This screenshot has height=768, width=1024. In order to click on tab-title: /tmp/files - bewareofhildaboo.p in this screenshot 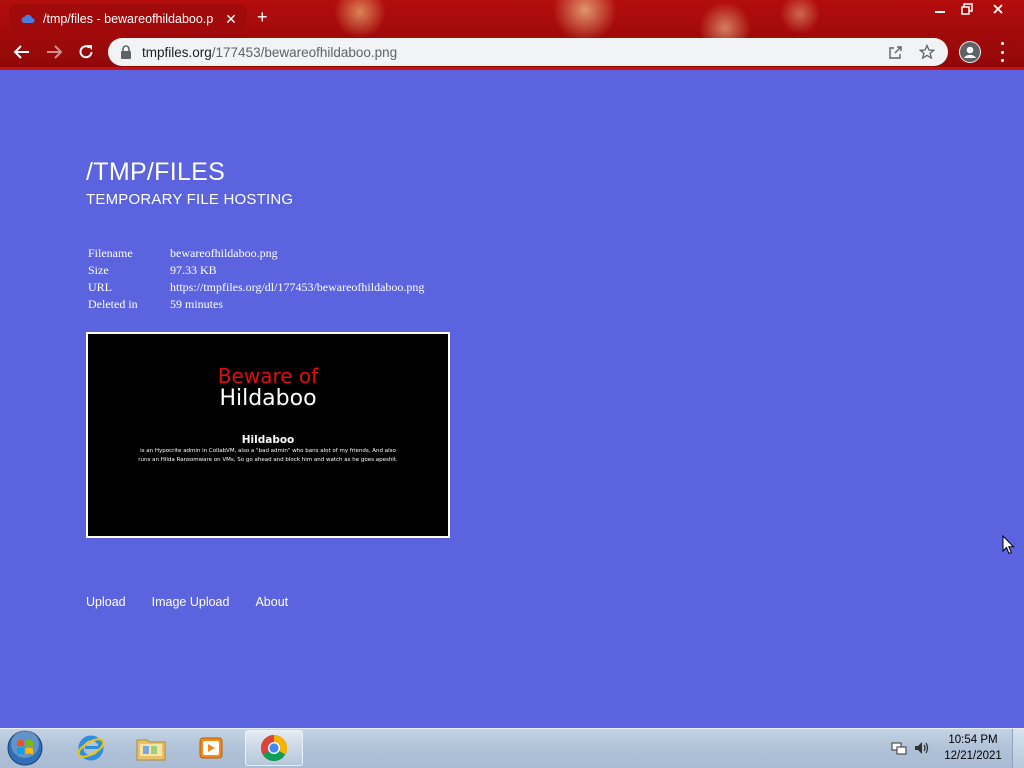, I will do `click(128, 19)`.